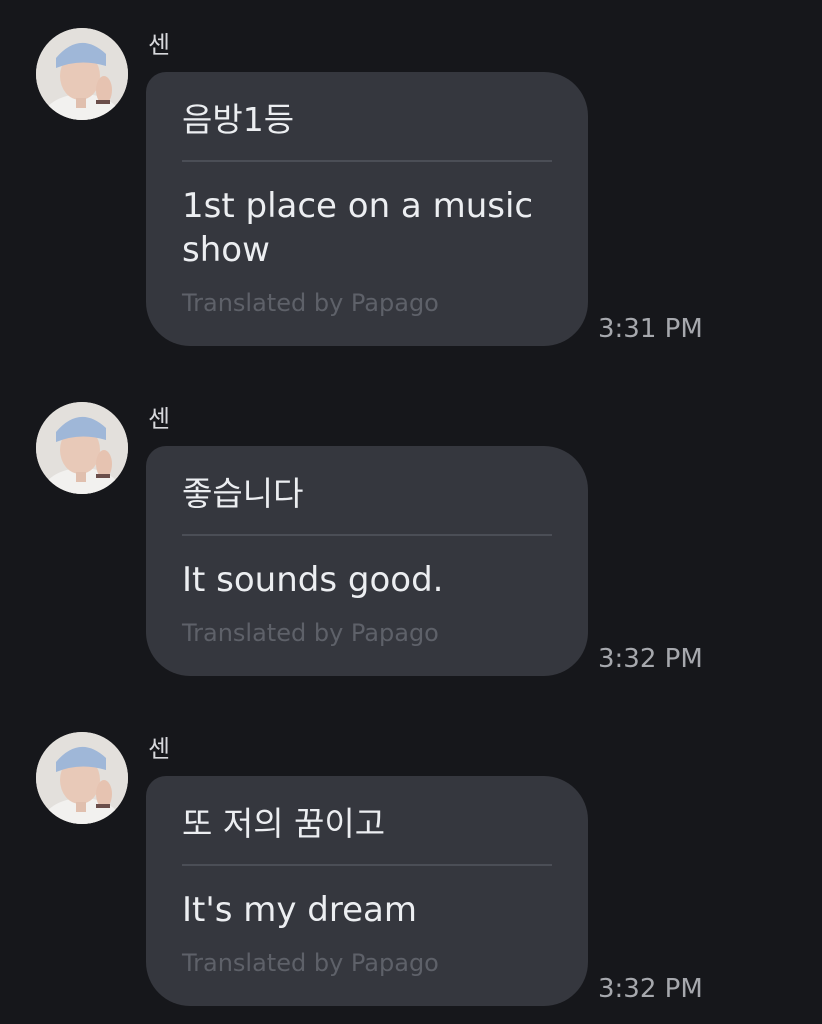 The image size is (822, 1024). Describe the element at coordinates (284, 823) in the screenshot. I see `original-text: 또 저의 꿈이고` at that location.